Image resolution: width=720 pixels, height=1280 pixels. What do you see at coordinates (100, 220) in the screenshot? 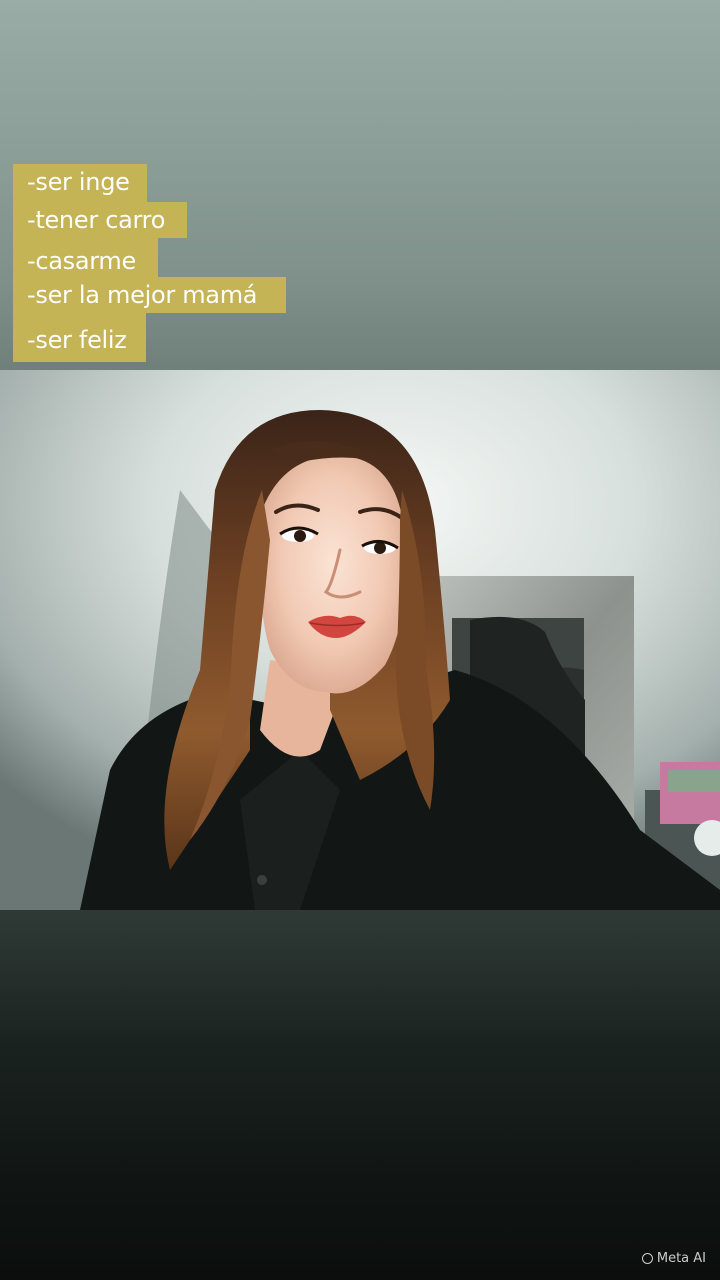
I see `goal-item: -tener carro` at bounding box center [100, 220].